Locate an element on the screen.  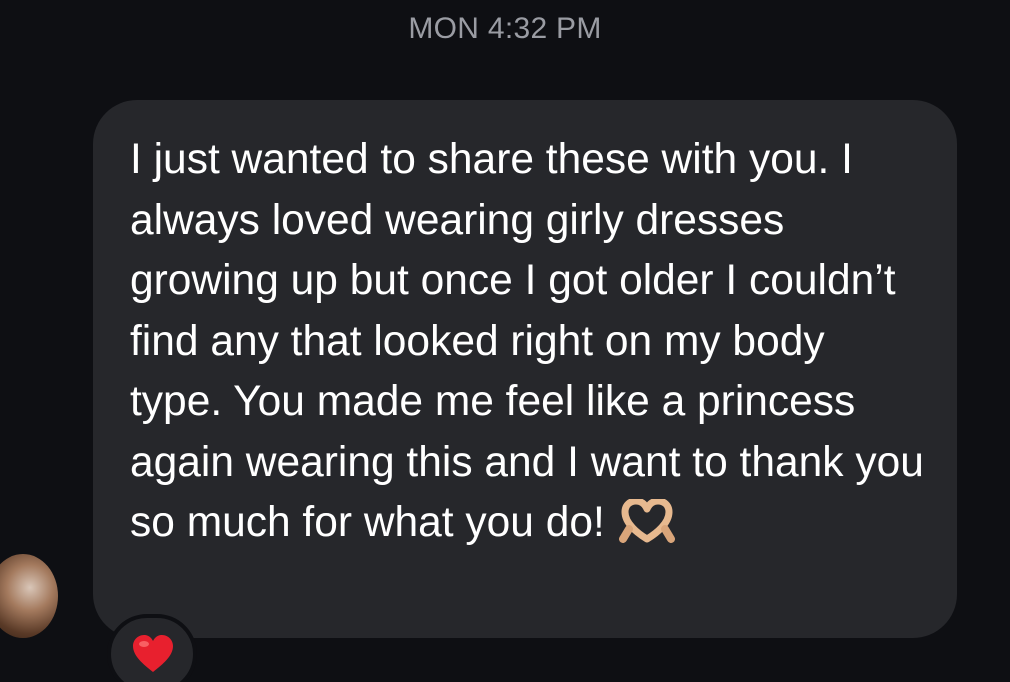
reaction-badge is located at coordinates (152, 648).